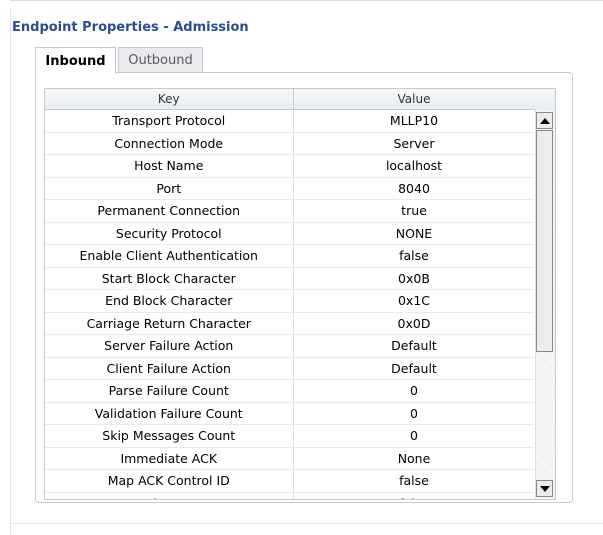 The image size is (603, 535). I want to click on scroll-down-icon, so click(544, 488).